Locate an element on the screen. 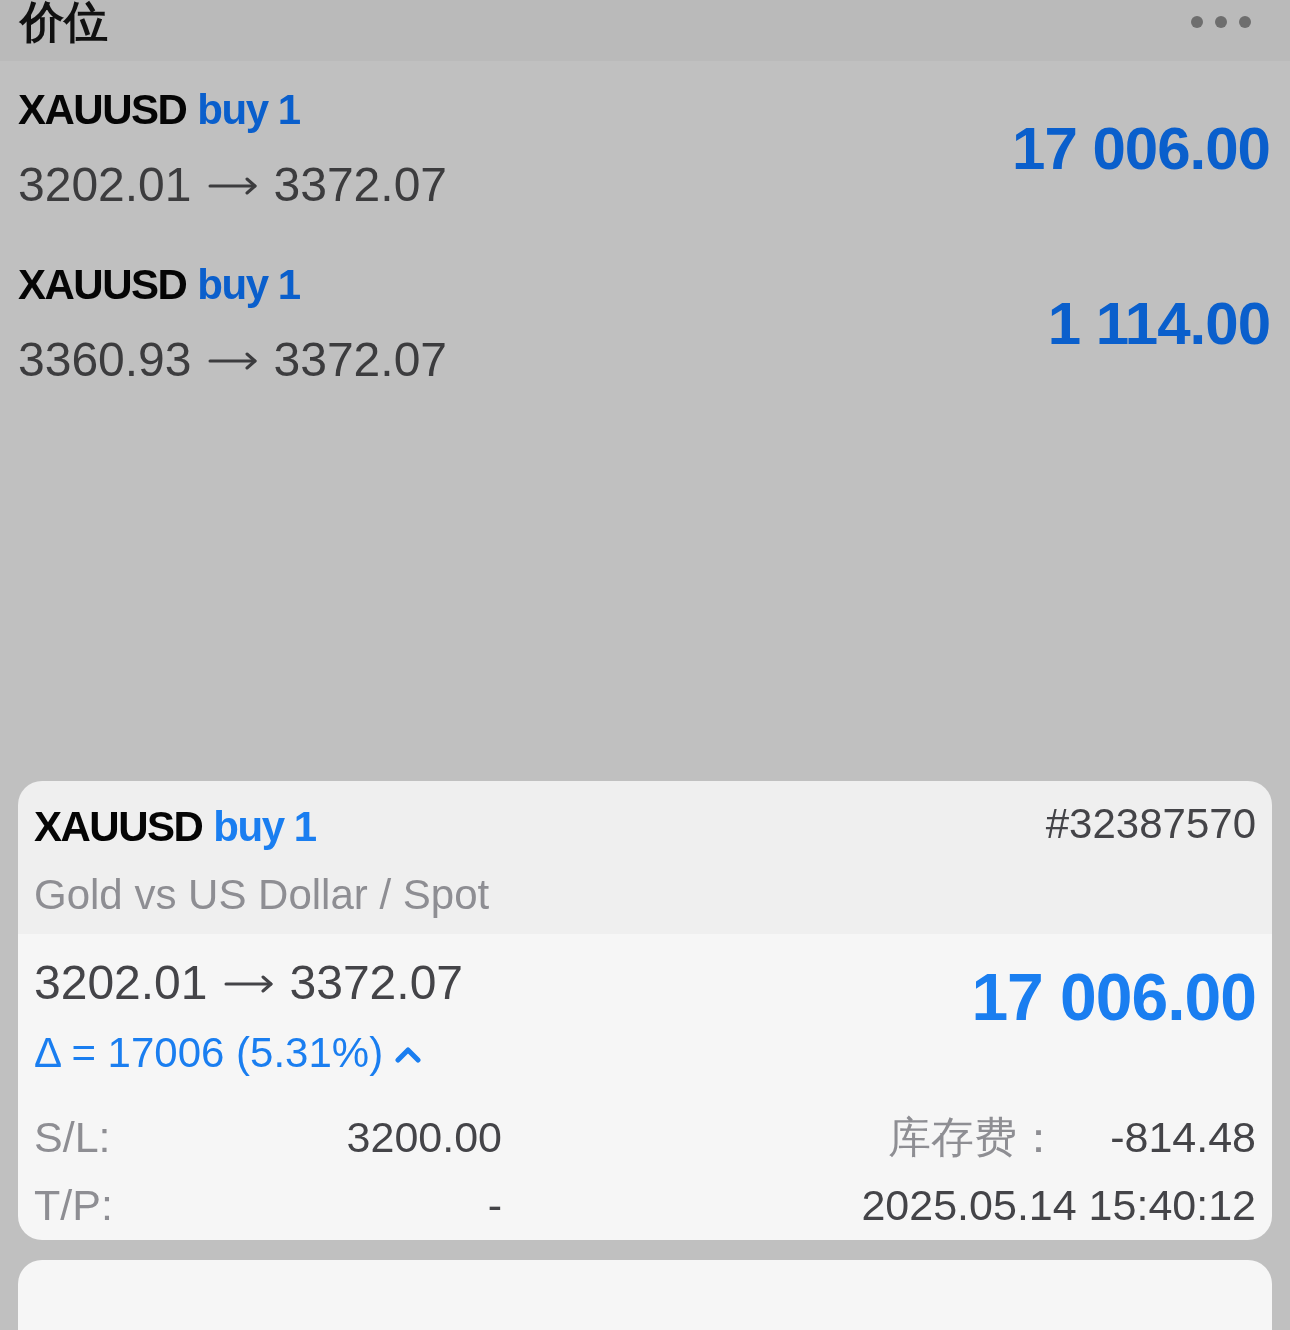  field-label: 库存费： is located at coordinates (974, 1137).